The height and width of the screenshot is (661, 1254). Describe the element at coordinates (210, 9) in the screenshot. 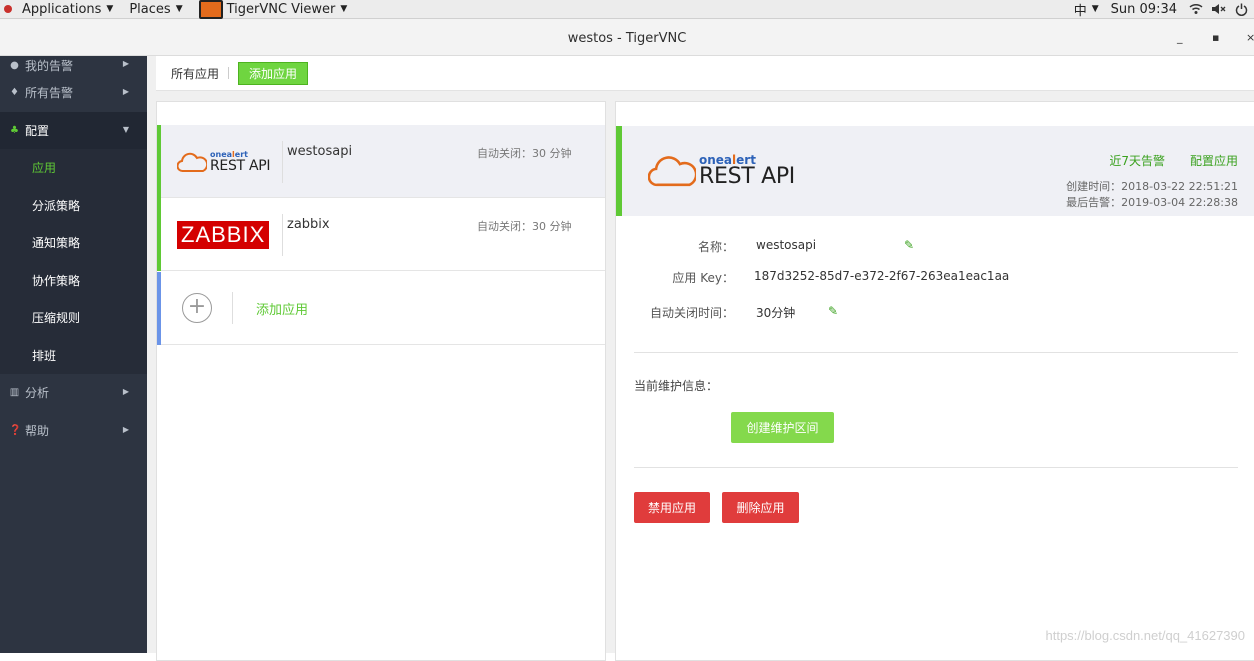

I see `tigervnc-icon` at that location.